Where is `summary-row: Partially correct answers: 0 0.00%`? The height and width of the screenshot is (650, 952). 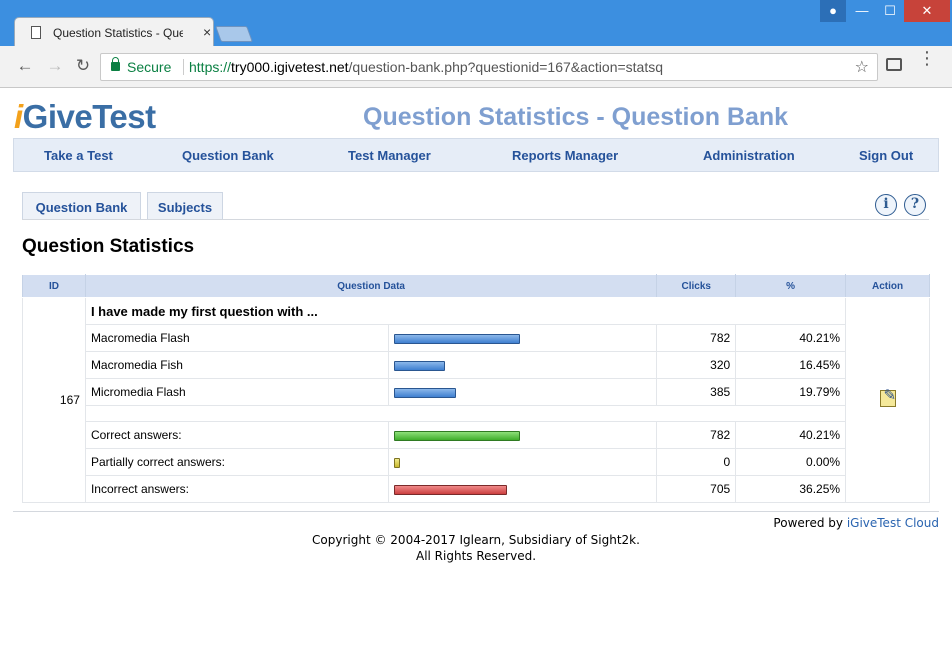 summary-row: Partially correct answers: 0 0.00% is located at coordinates (476, 462).